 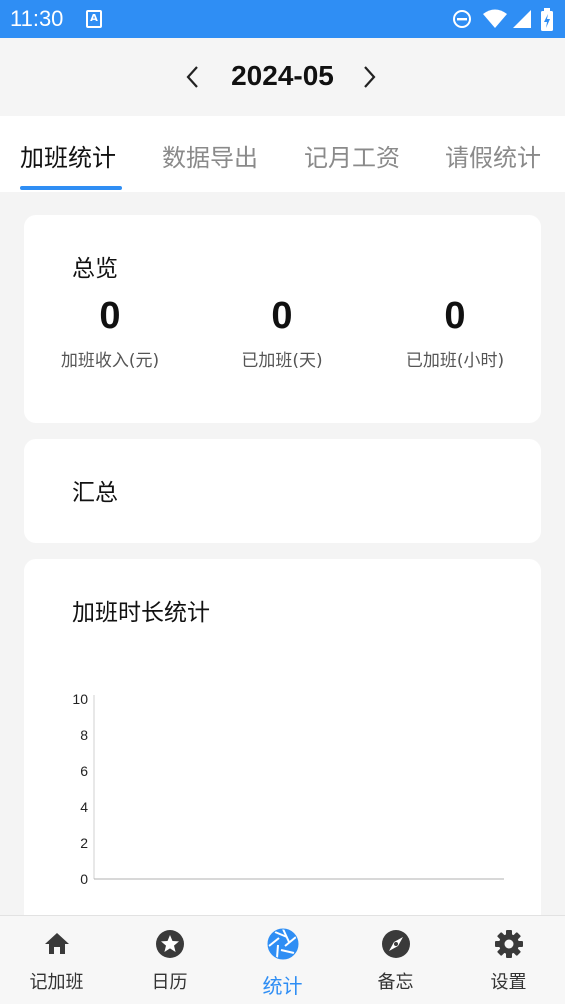 What do you see at coordinates (71, 188) in the screenshot?
I see `tab-indicator` at bounding box center [71, 188].